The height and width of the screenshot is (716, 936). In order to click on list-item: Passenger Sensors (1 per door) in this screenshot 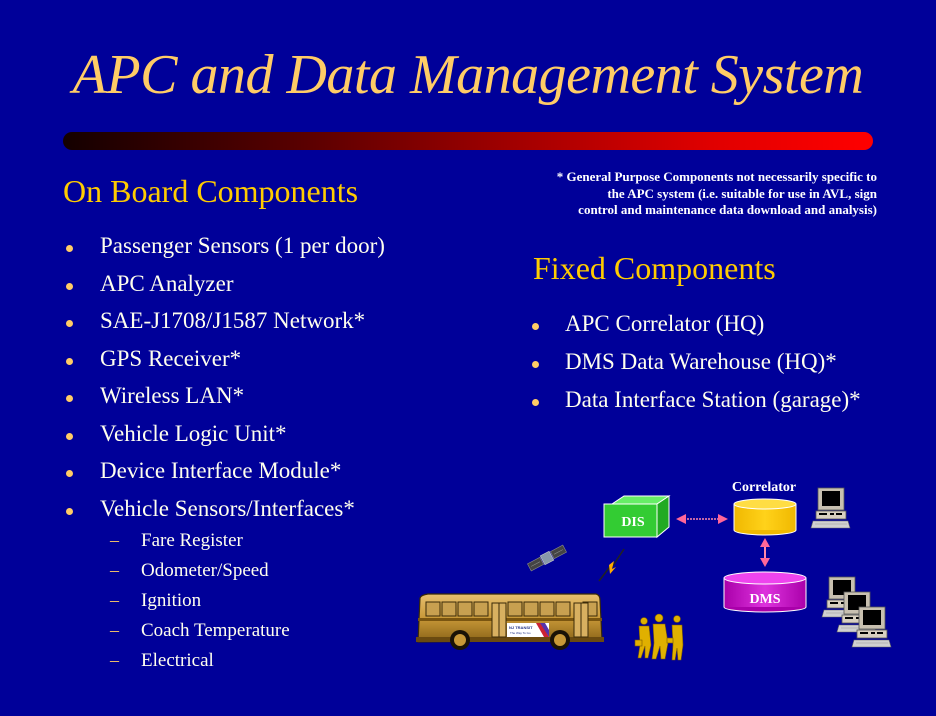, I will do `click(224, 252)`.